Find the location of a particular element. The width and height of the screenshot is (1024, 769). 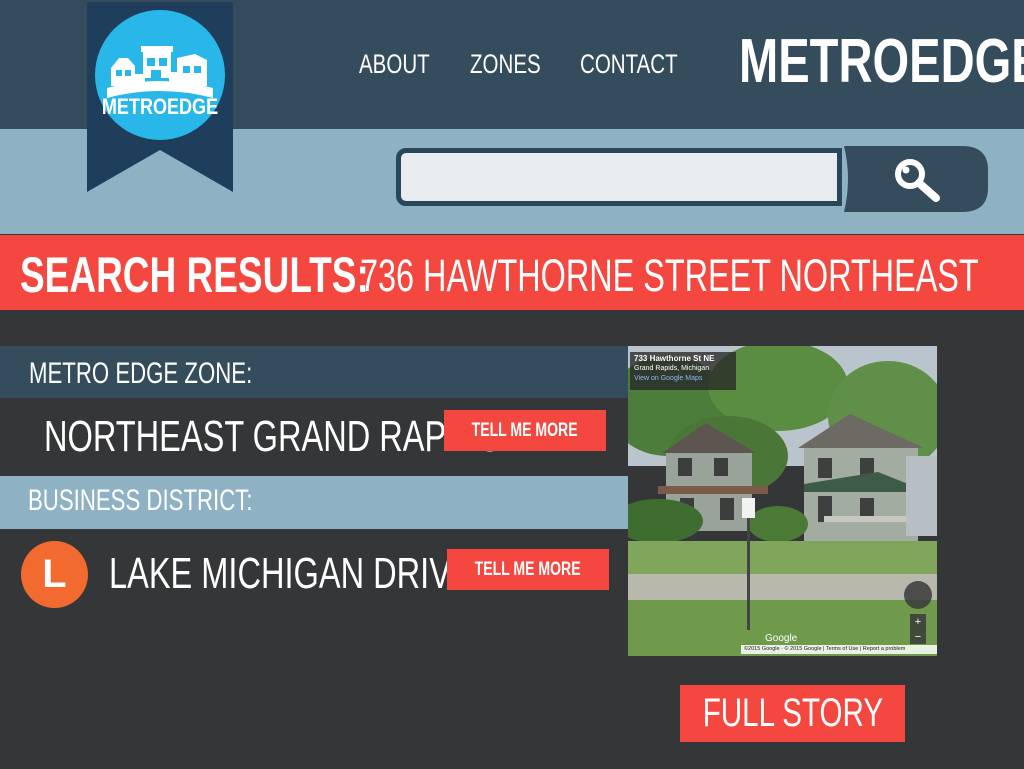

searched-address: 736 HAWTHORNE STREET NORTHEAST is located at coordinates (669, 275).